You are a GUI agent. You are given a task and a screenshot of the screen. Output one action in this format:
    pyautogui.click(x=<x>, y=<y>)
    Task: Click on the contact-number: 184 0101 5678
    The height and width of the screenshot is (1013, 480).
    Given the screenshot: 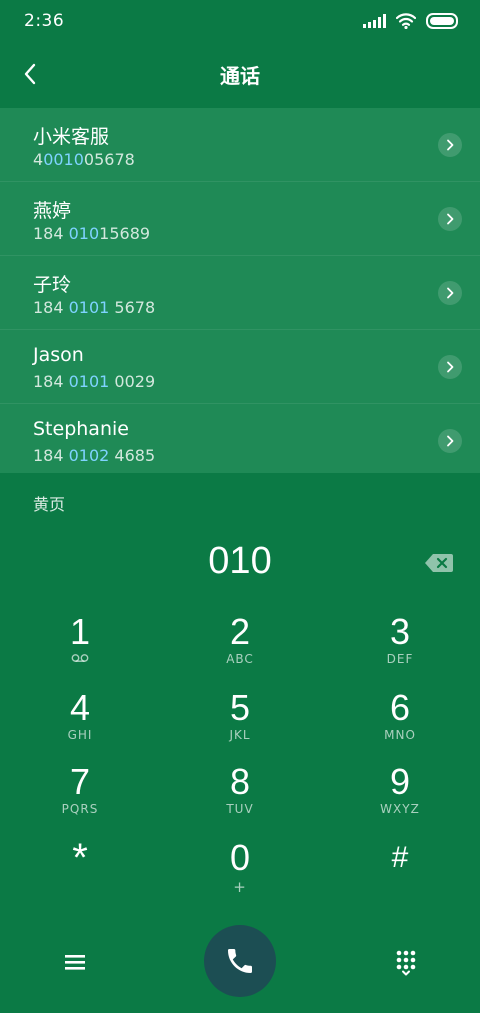 What is the action you would take?
    pyautogui.click(x=94, y=307)
    